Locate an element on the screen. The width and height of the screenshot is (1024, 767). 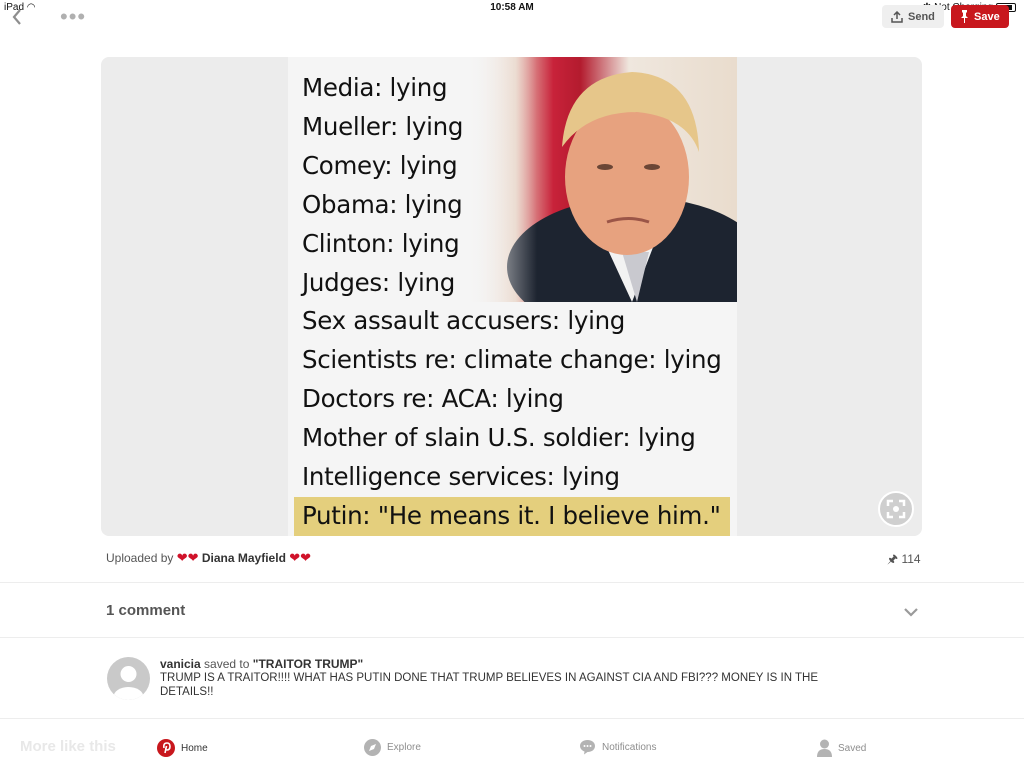
meme-line: Scientists re: climate change: lying is located at coordinates (512, 360).